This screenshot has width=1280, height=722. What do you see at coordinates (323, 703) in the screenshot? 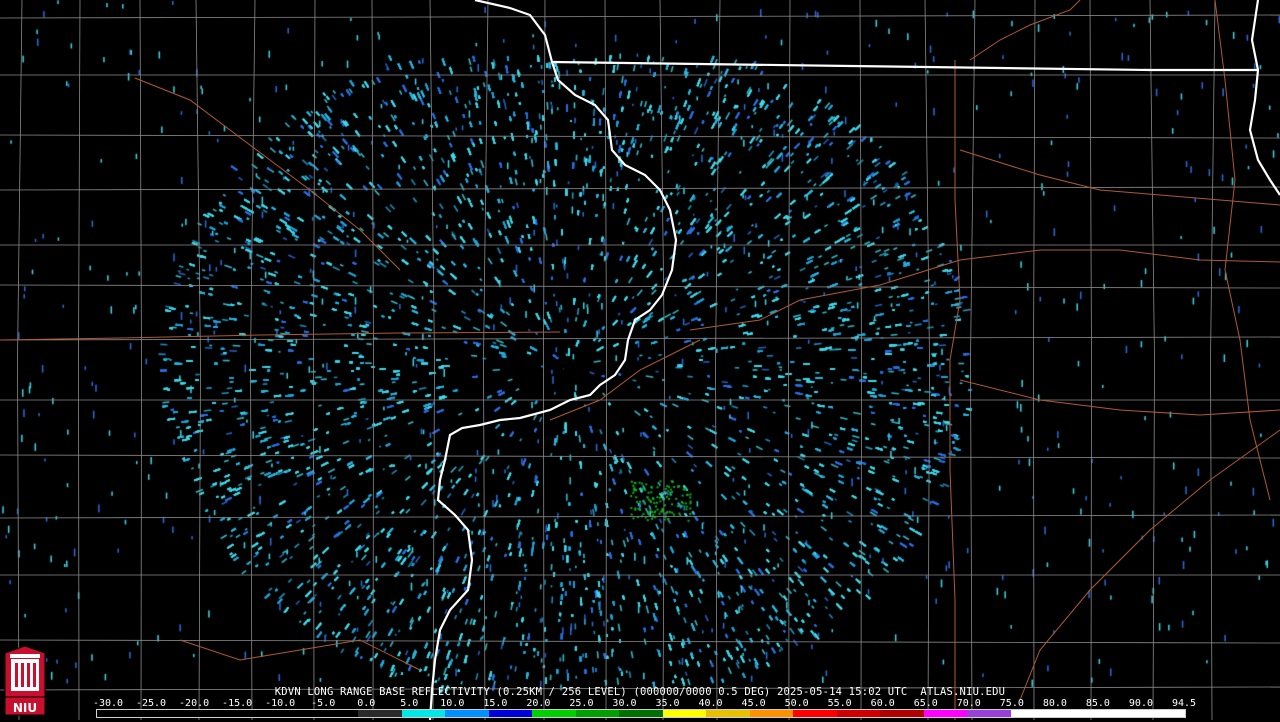
I see `colorbar-tick-label: -5.0` at bounding box center [323, 703].